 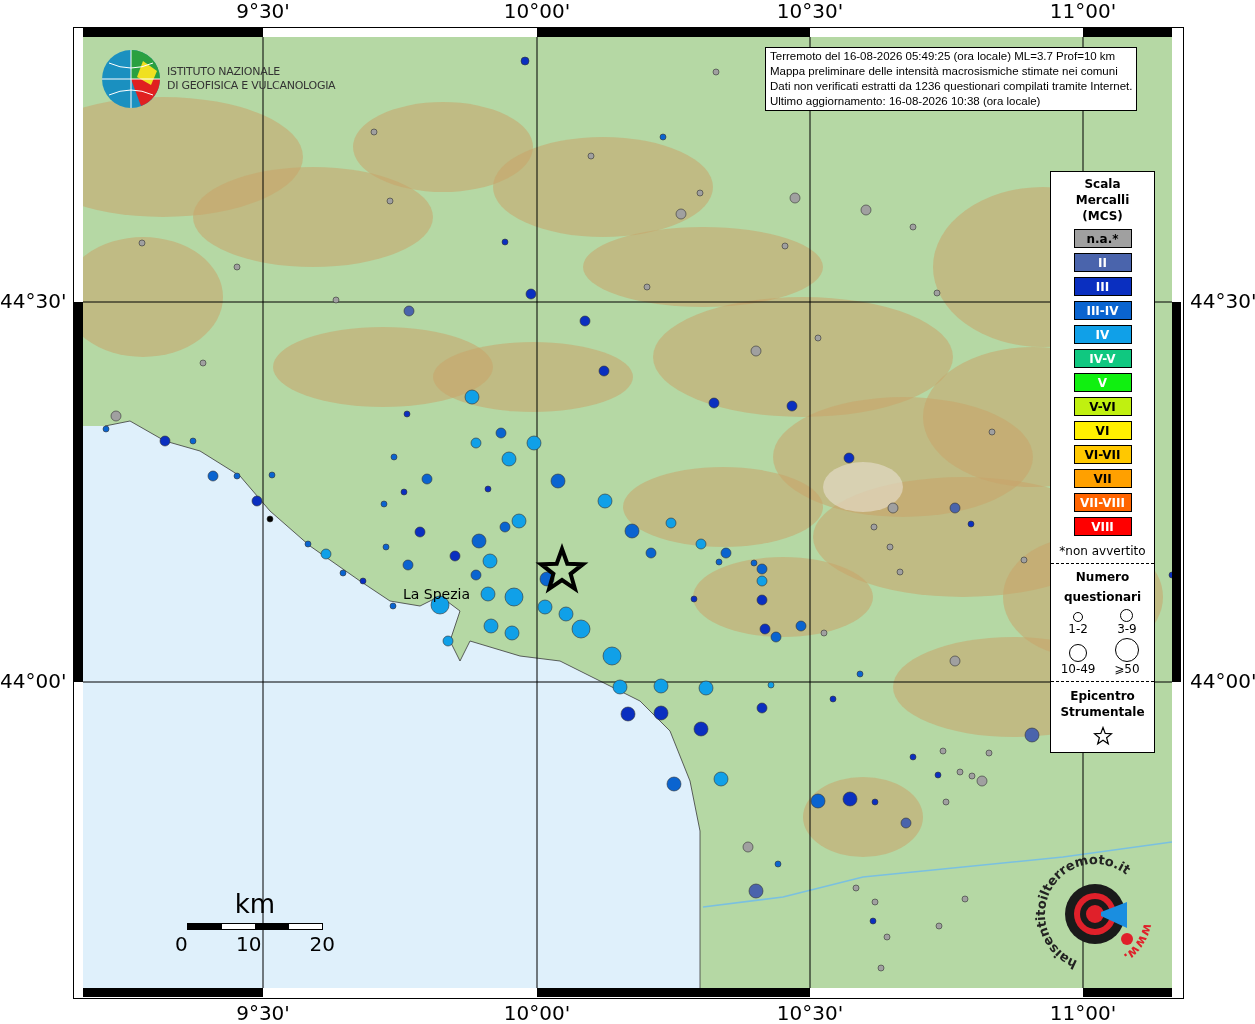 I want to click on legend-title: (MCS), so click(x=1102, y=216).